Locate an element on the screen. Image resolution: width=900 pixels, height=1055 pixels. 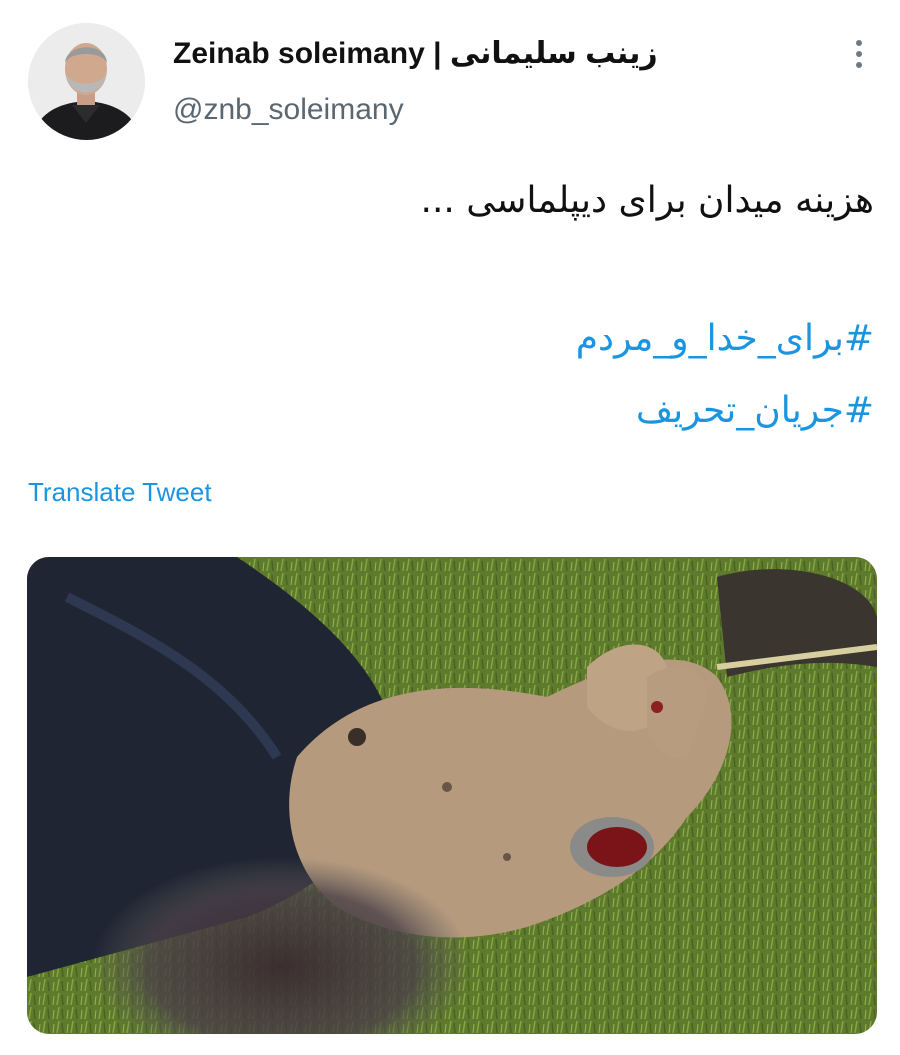
avatar is located at coordinates (86, 81).